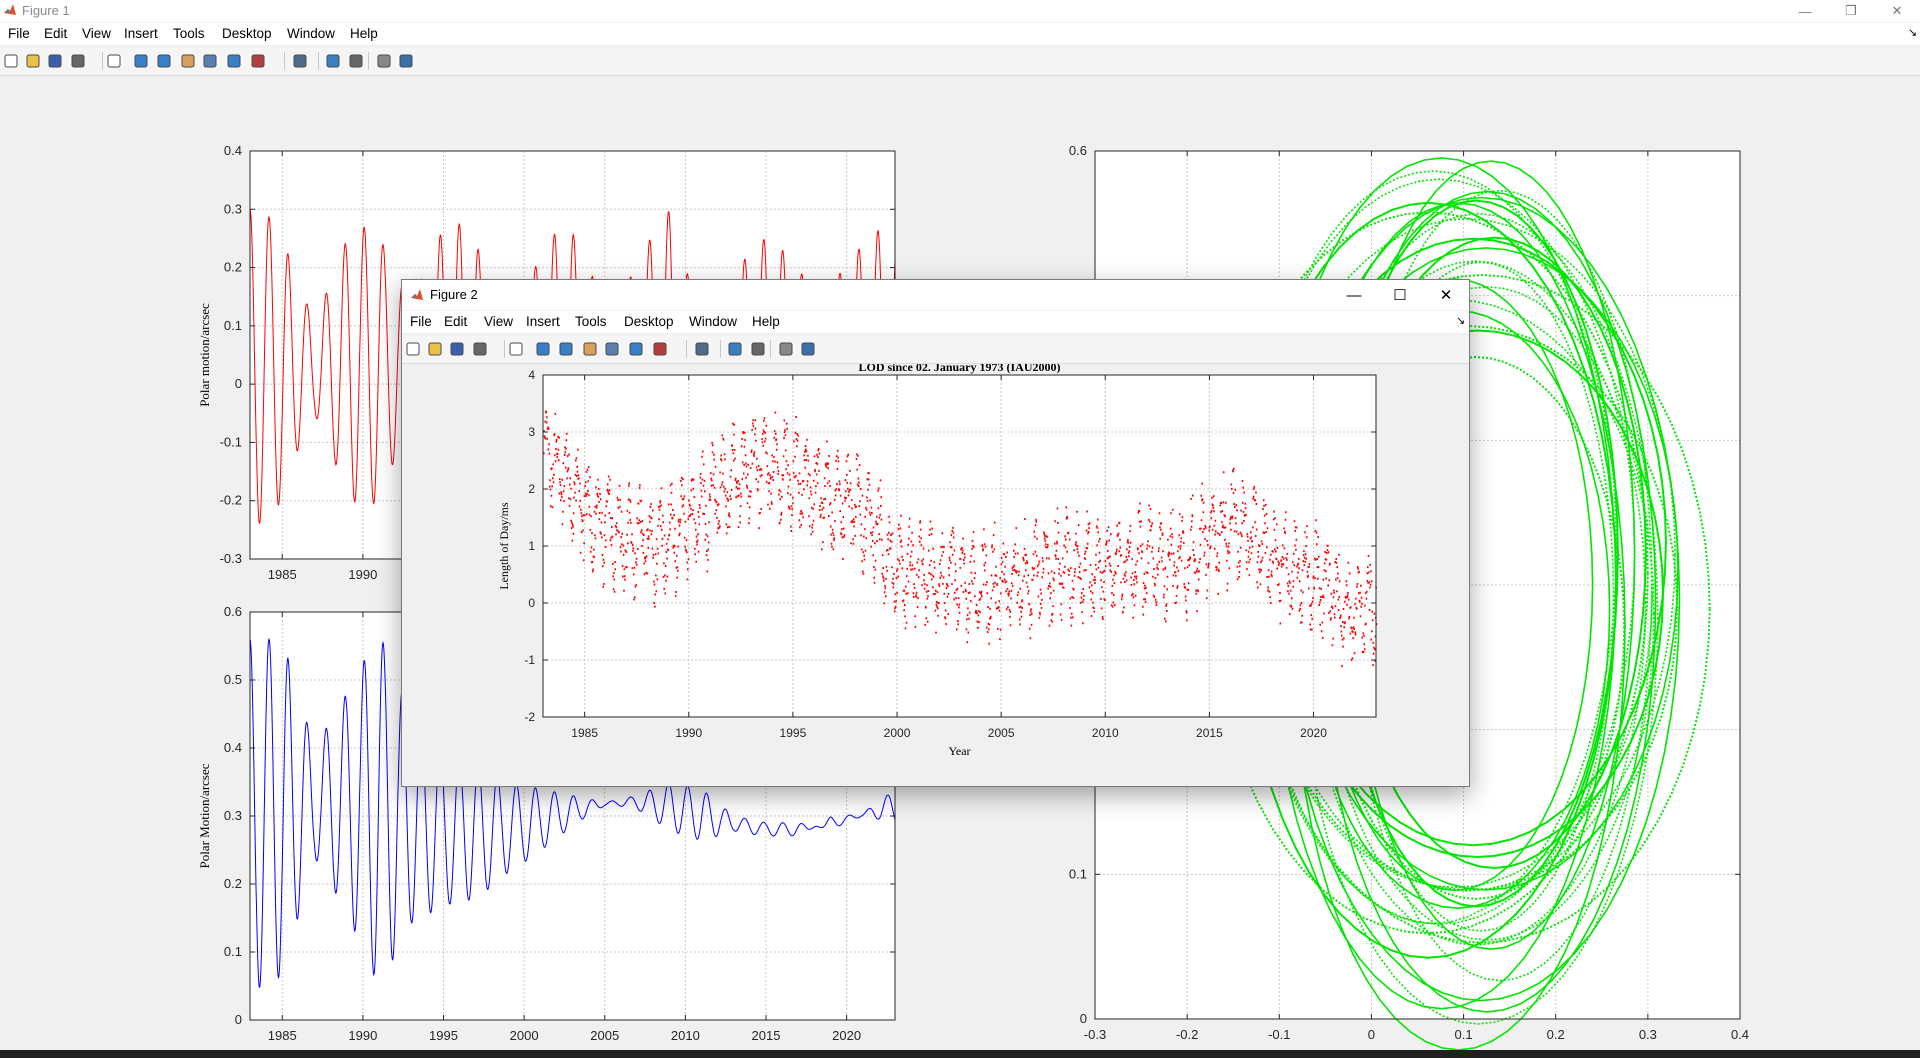  What do you see at coordinates (231, 441) in the screenshot?
I see `y-tick-label: -0.1` at bounding box center [231, 441].